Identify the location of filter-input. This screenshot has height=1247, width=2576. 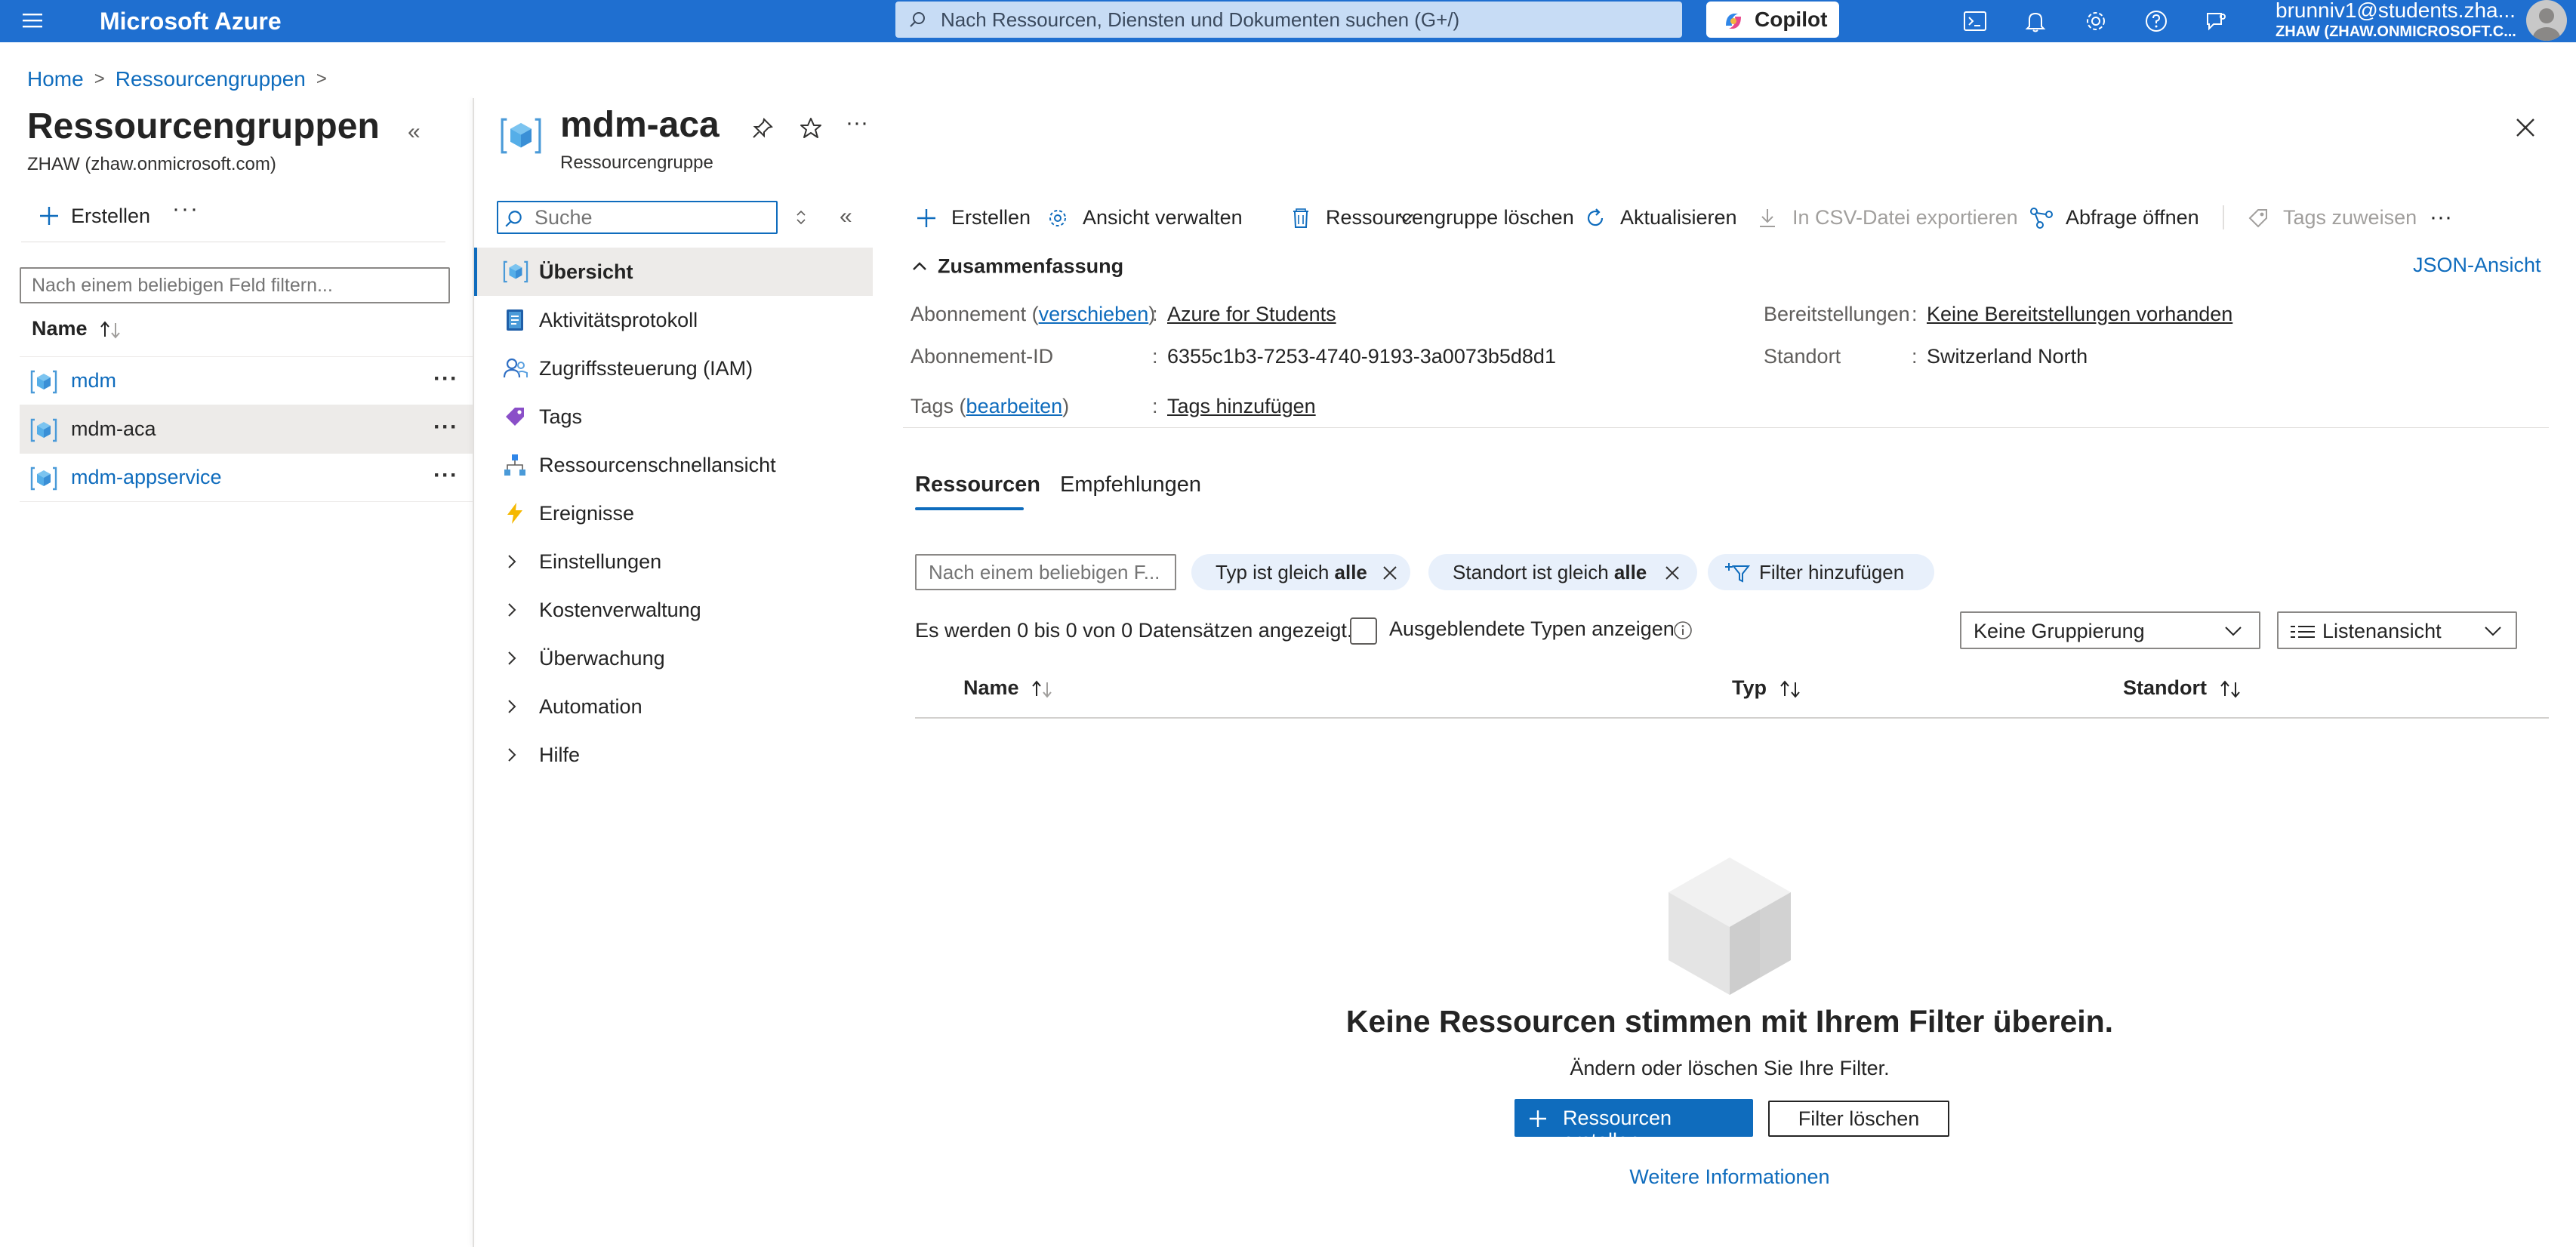
(235, 285).